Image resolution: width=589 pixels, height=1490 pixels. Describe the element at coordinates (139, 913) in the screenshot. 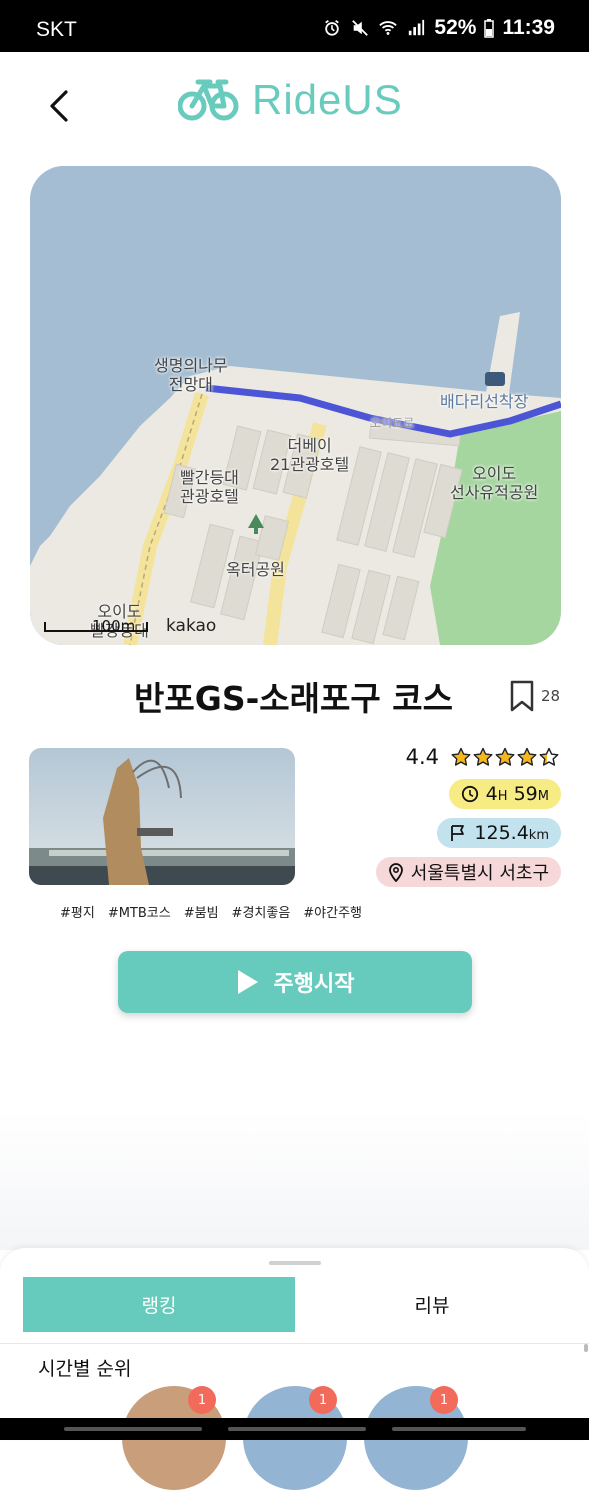

I see `tag: #MTB코스` at that location.